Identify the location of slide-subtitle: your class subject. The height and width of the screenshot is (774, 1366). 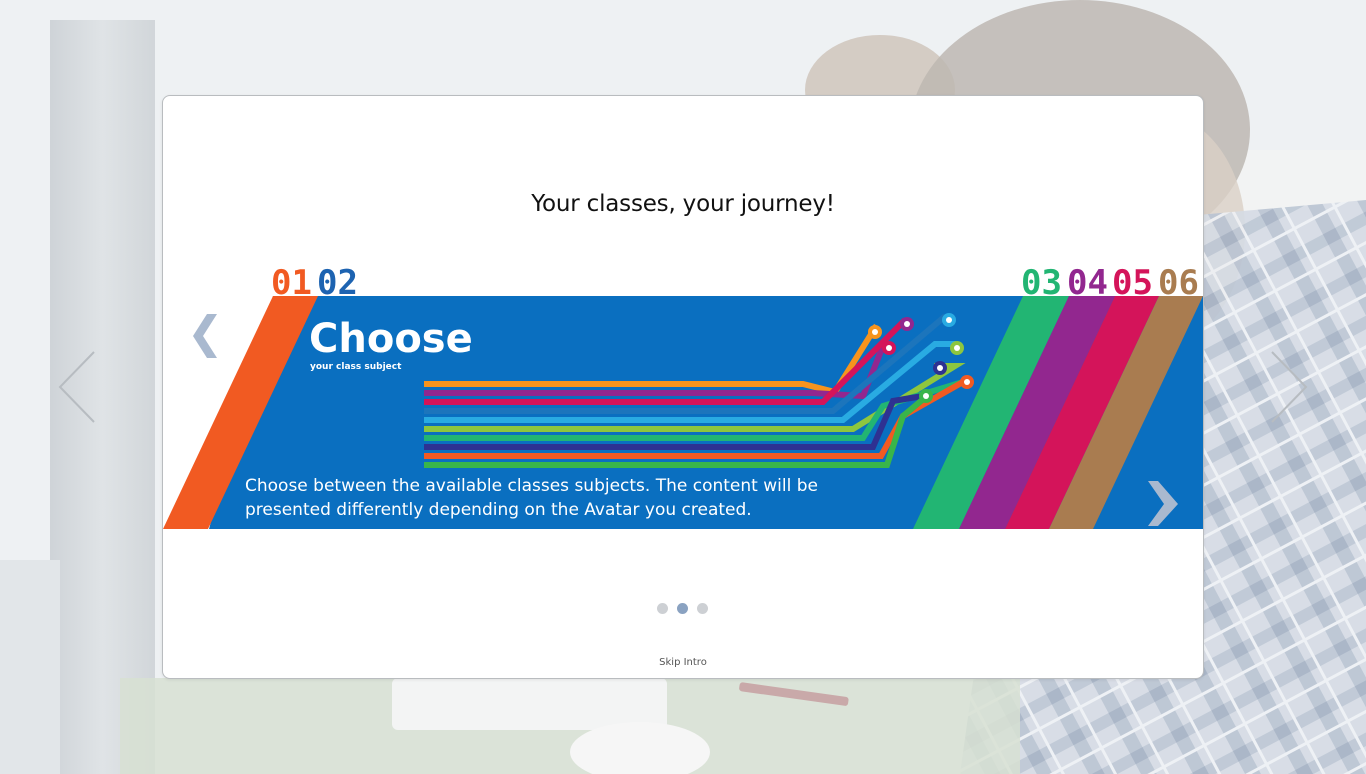
(356, 367).